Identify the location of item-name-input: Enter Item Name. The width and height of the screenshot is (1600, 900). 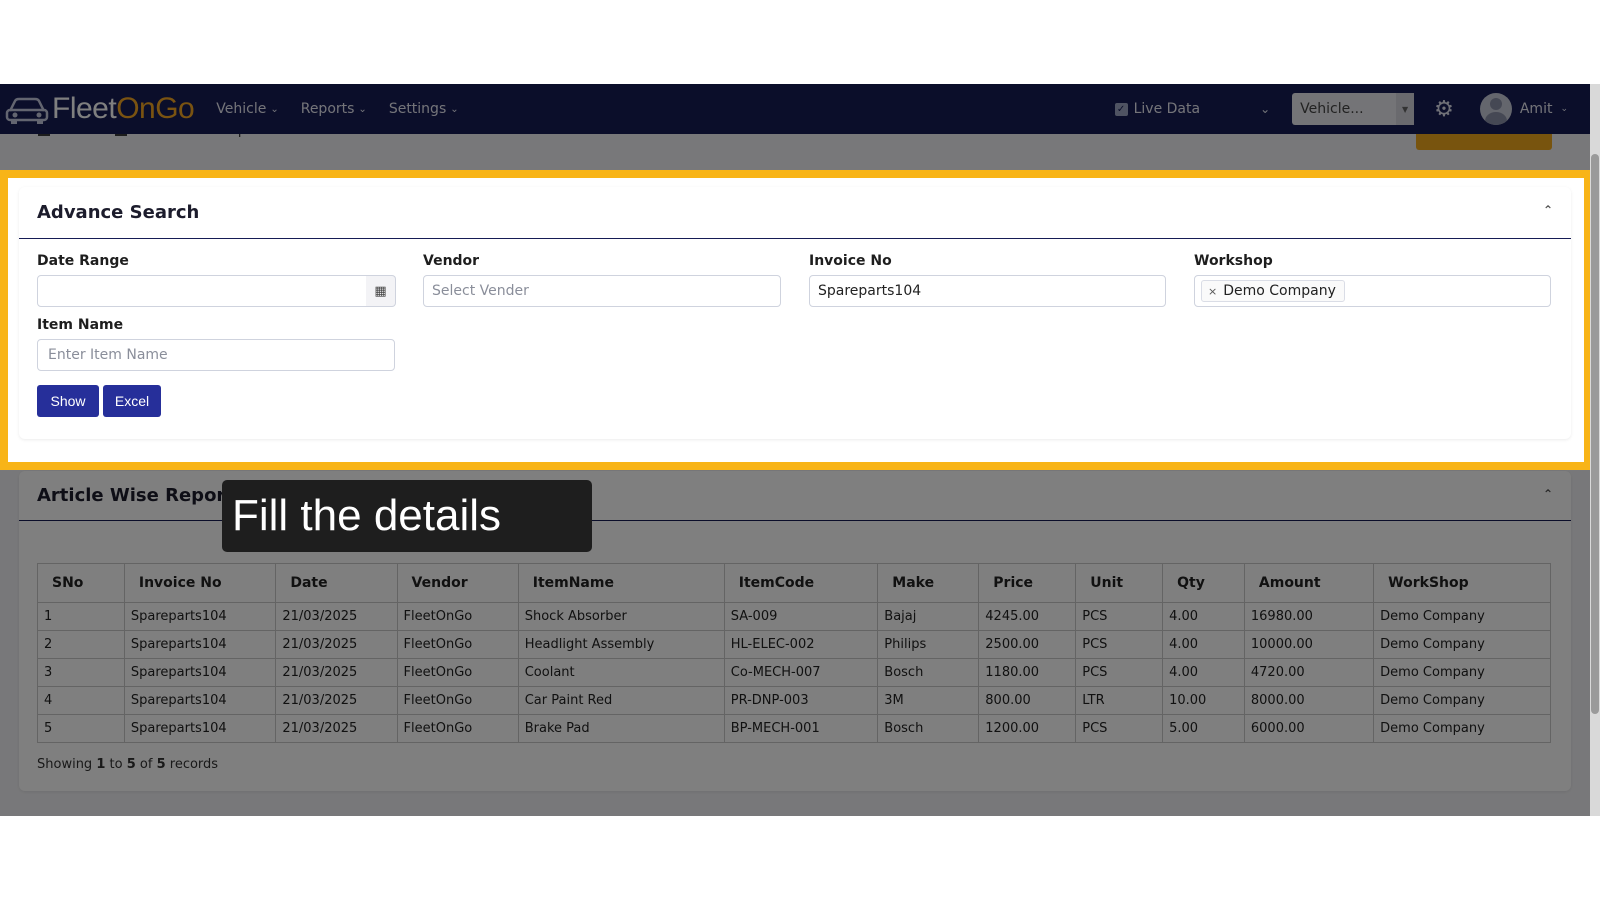
(216, 355).